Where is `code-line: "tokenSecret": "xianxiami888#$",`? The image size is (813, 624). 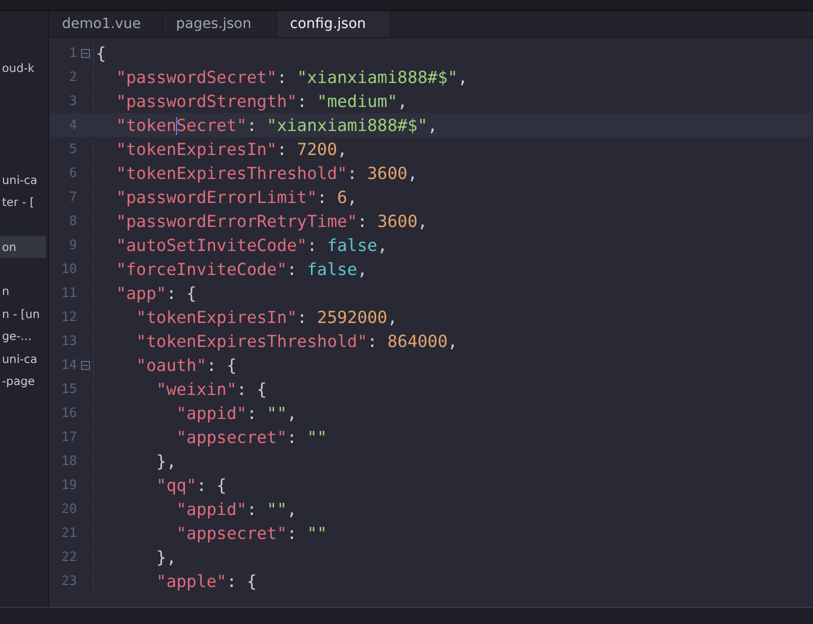
code-line: "tokenSecret": "xianxiami888#$", is located at coordinates (265, 125).